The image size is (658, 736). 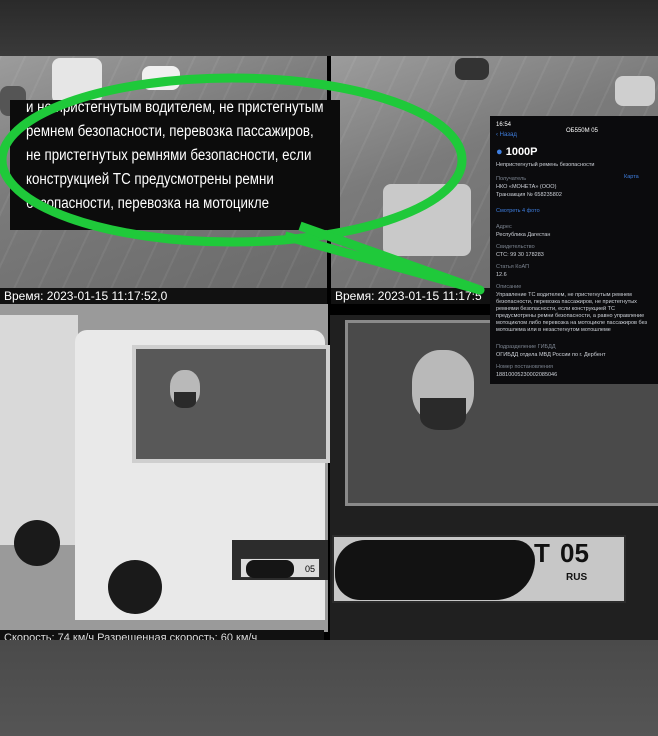 What do you see at coordinates (39, 430) in the screenshot?
I see `truck-box` at bounding box center [39, 430].